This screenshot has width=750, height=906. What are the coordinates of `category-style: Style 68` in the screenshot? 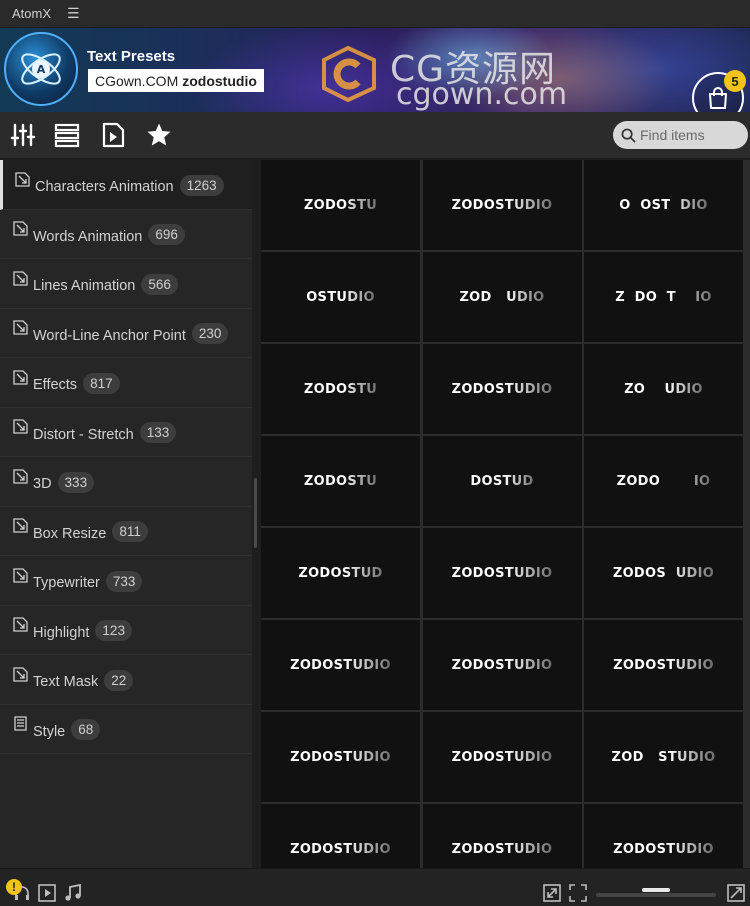 It's located at (126, 729).